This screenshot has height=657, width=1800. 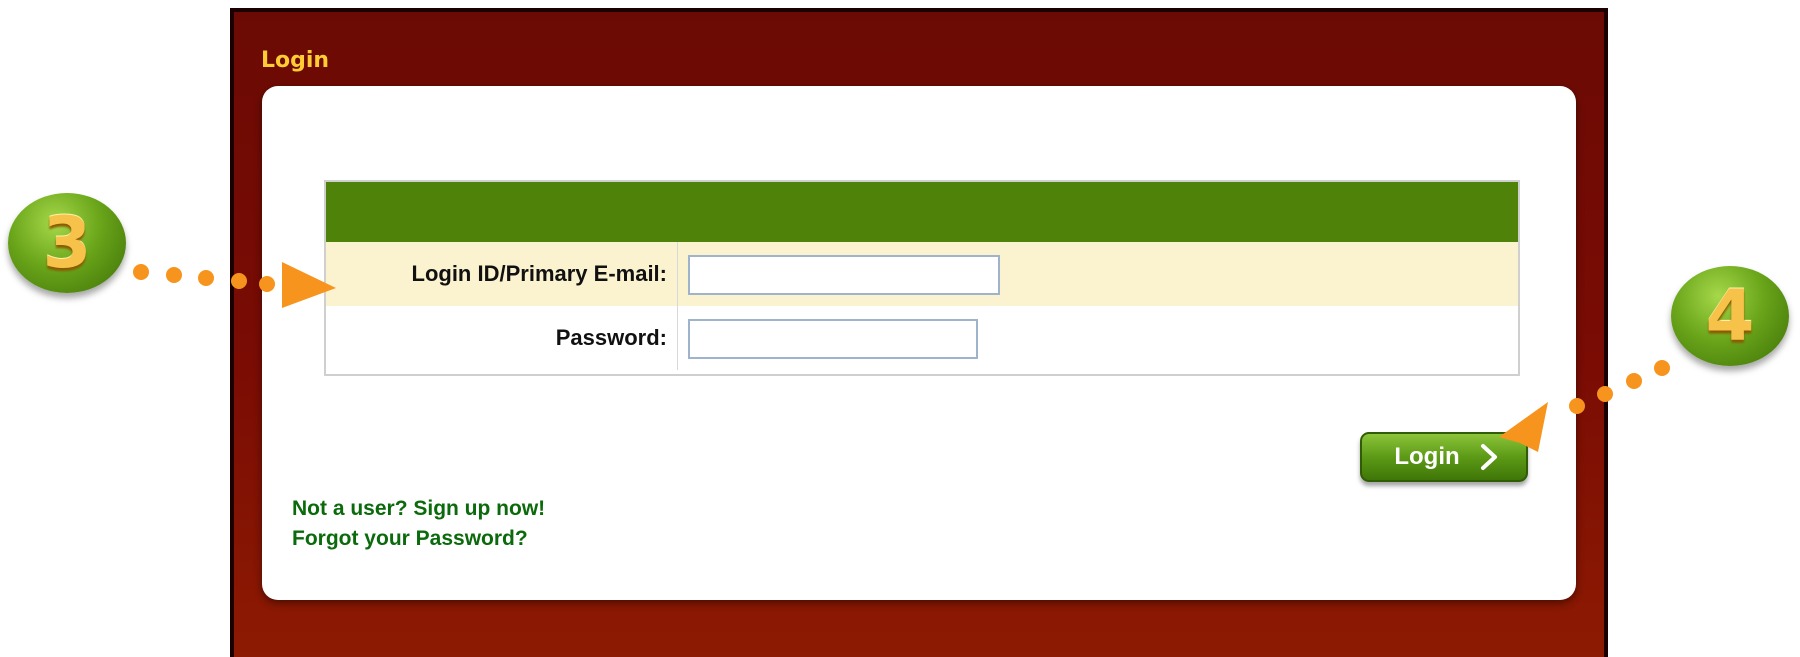 I want to click on forgot-password-link: Forgot your Password?, so click(x=418, y=539).